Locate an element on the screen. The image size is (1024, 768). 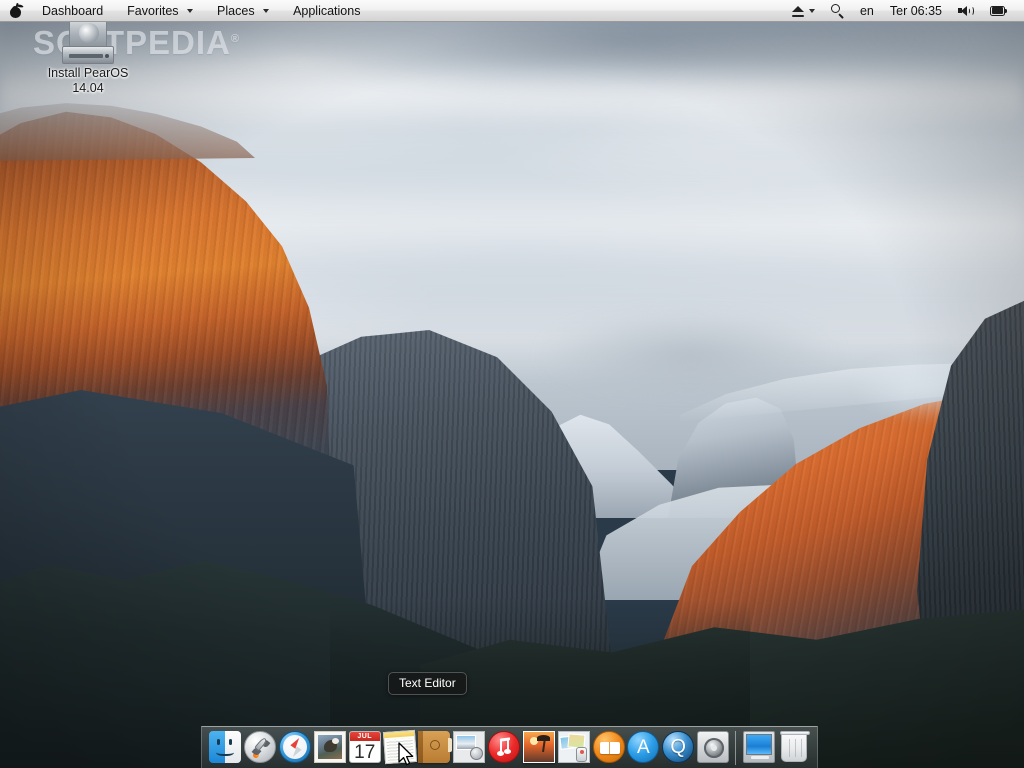
clock: Ter 06:35 is located at coordinates (916, 11).